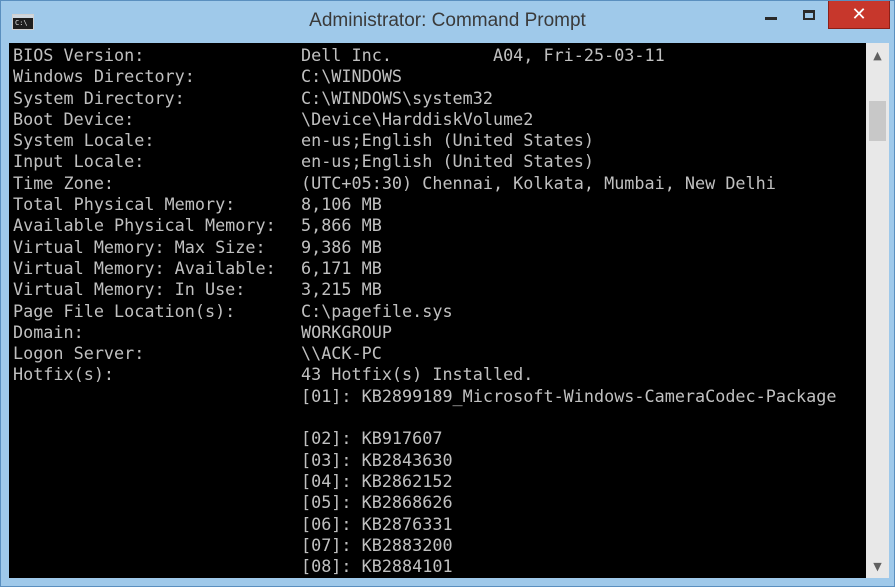 The height and width of the screenshot is (587, 895). What do you see at coordinates (129, 289) in the screenshot?
I see `console-line-label: Virtual Memory: In Use:` at bounding box center [129, 289].